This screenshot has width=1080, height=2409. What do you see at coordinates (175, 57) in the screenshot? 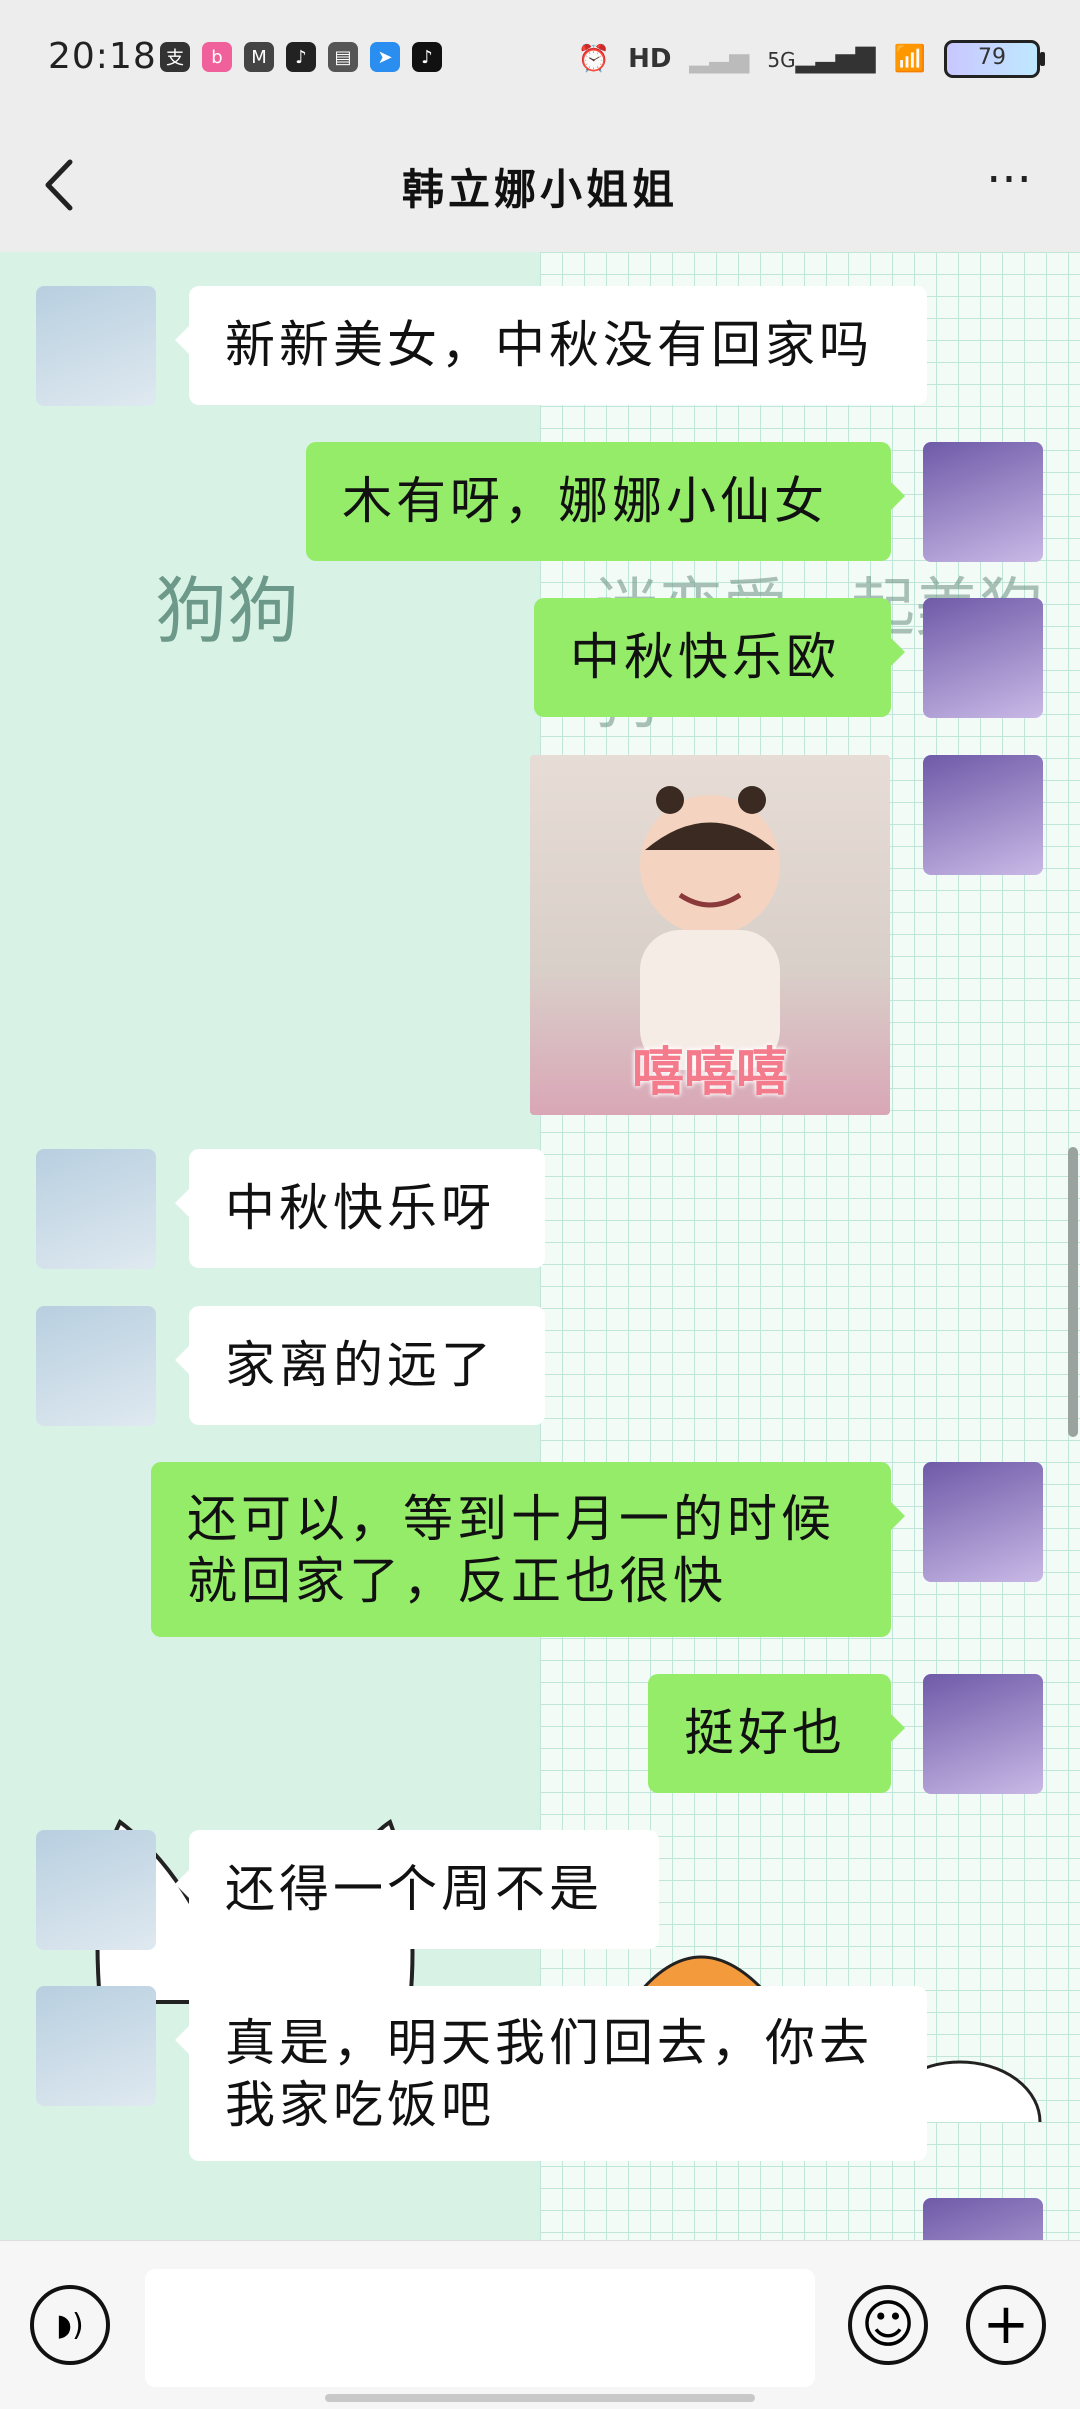
I see `alipay-icon: 支` at bounding box center [175, 57].